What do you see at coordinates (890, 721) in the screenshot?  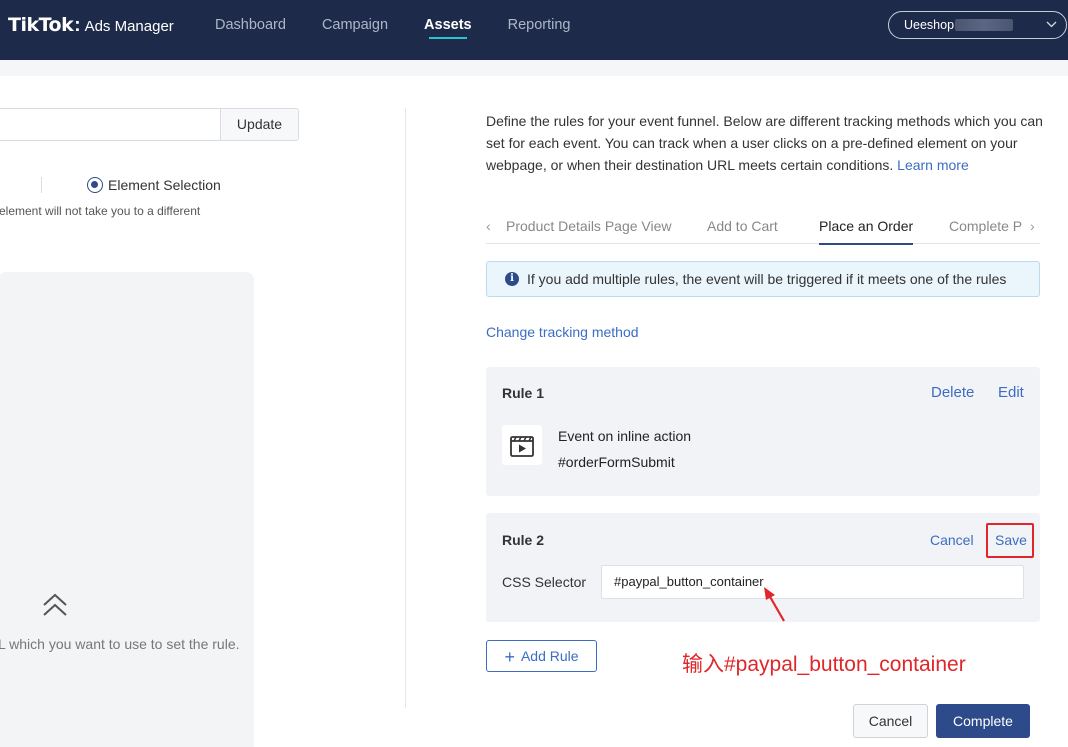 I see `cancel-button: Cancel` at bounding box center [890, 721].